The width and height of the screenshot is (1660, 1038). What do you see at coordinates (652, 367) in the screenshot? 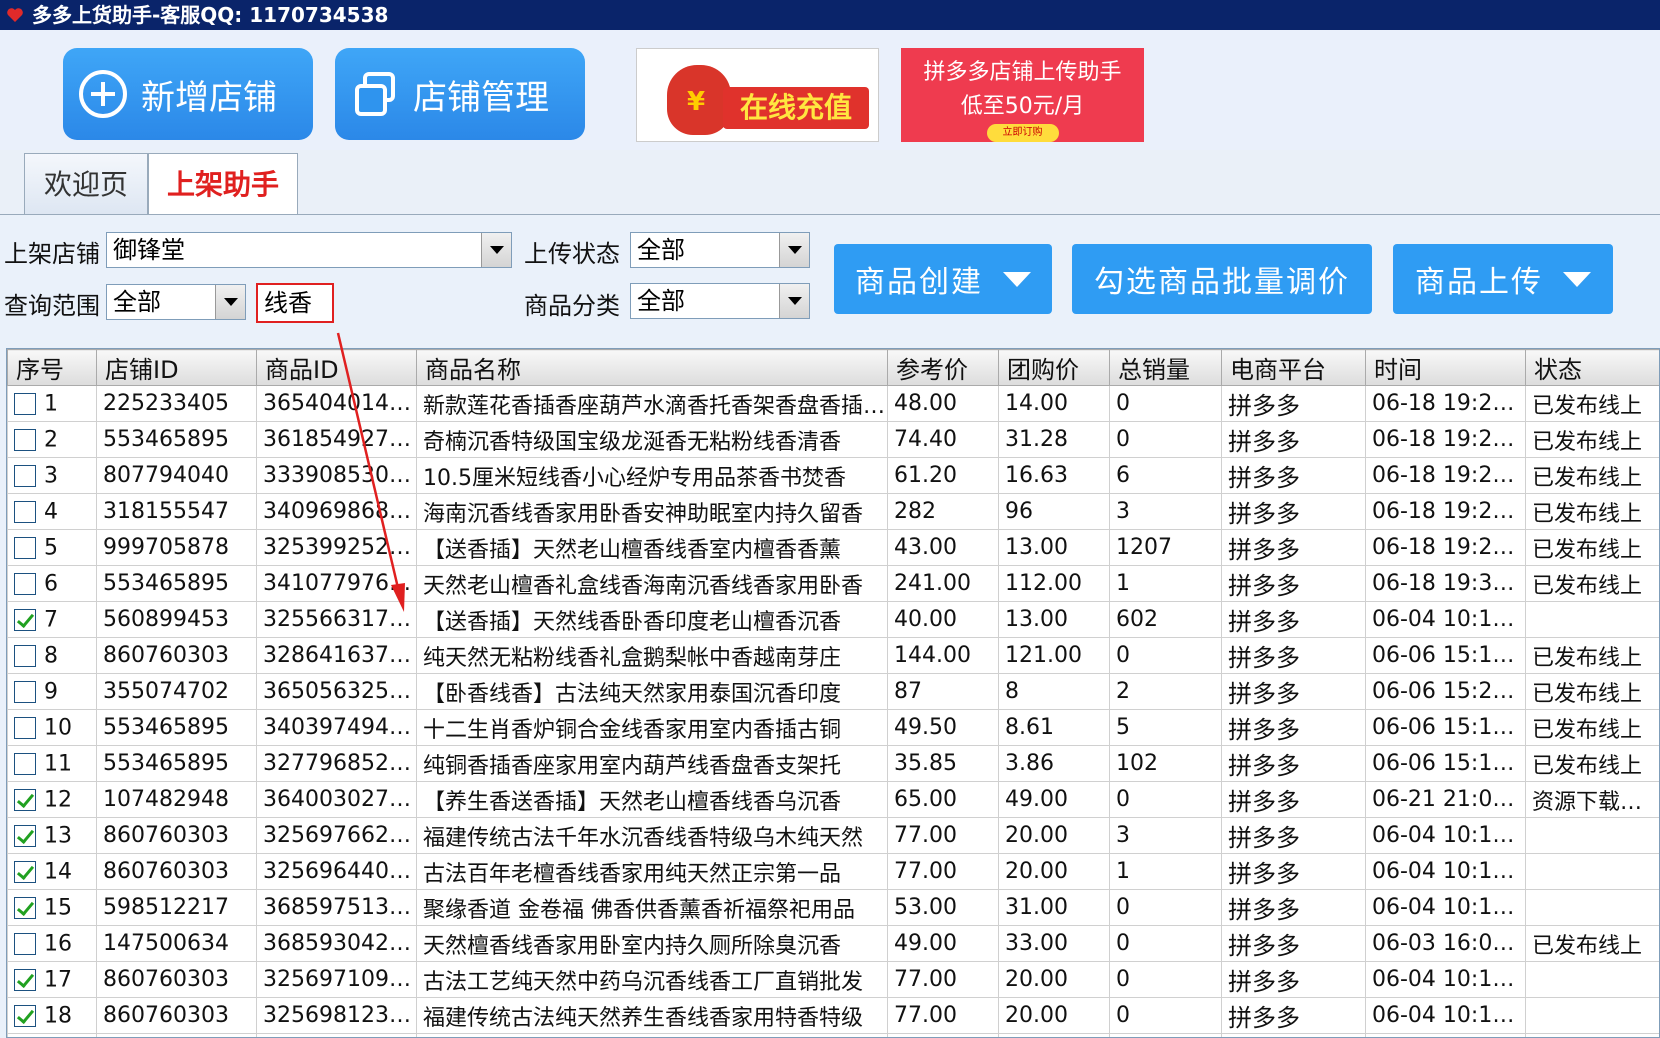
I see `column-header: 商品名称` at bounding box center [652, 367].